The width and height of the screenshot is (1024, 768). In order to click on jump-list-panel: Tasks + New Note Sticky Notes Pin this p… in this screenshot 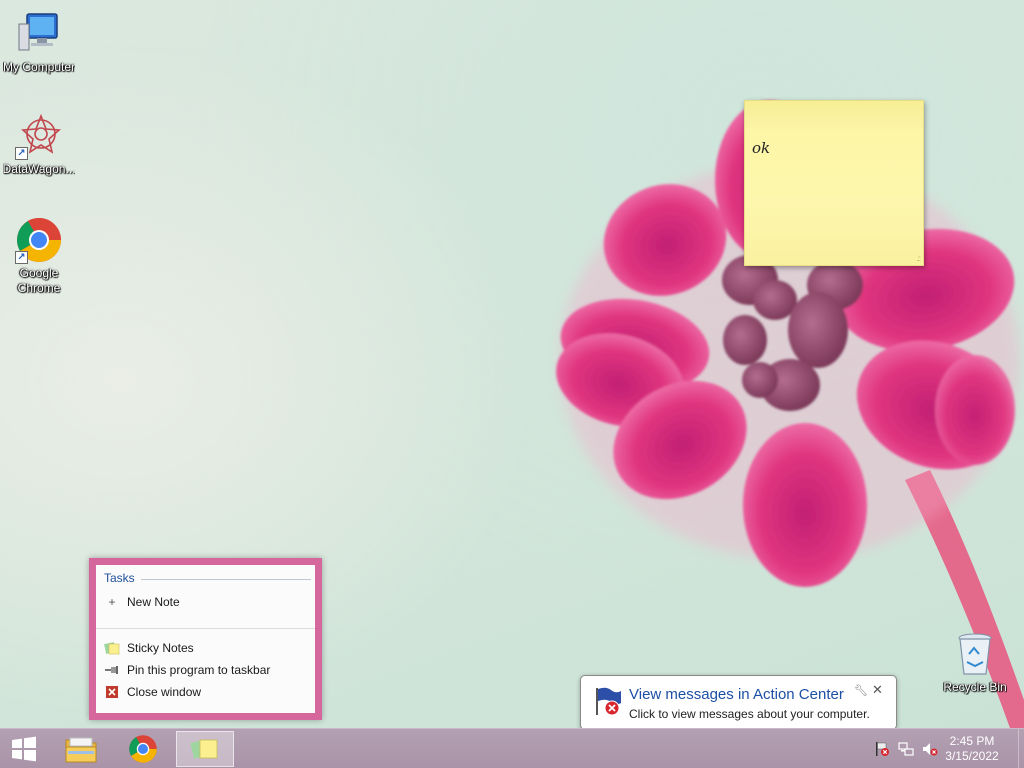, I will do `click(205, 639)`.